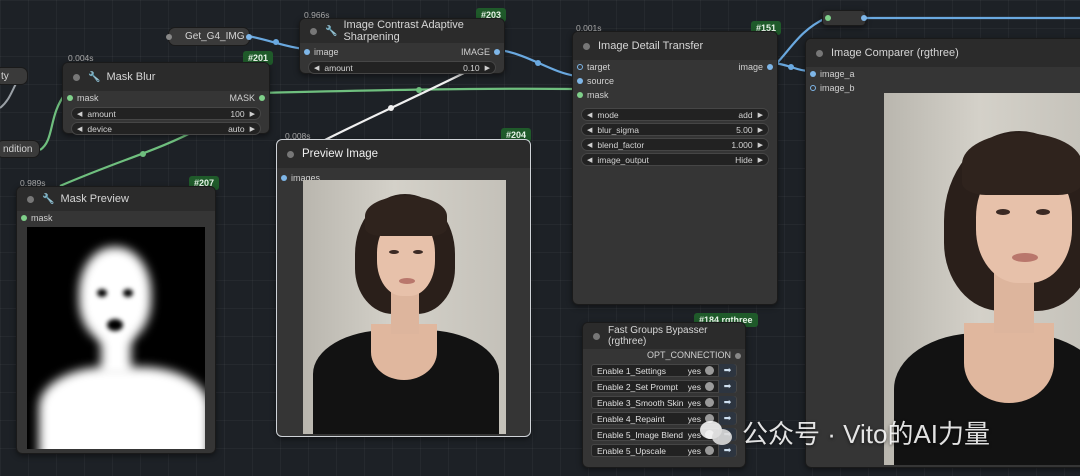 The height and width of the screenshot is (476, 1080). I want to click on slot-label: image_a, so click(837, 74).